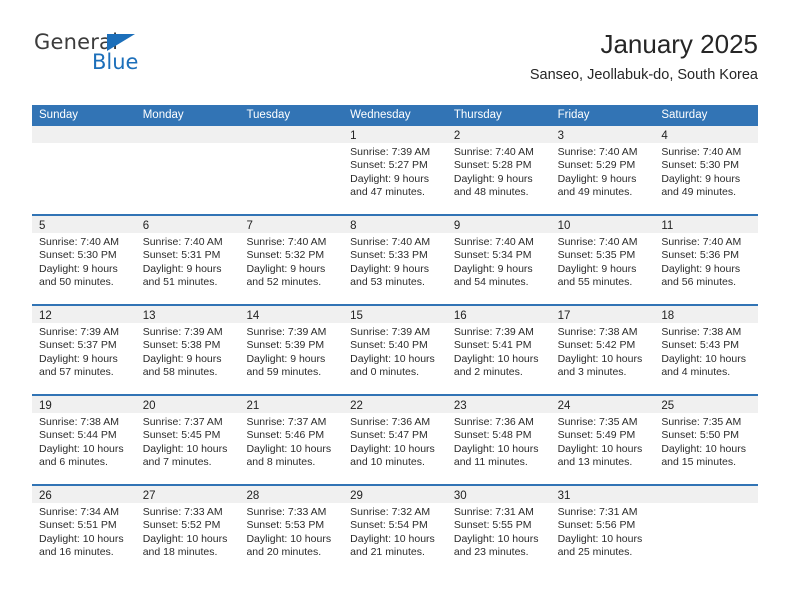 The image size is (792, 612). What do you see at coordinates (181, 525) in the screenshot?
I see `day-detail-line: Sunset: 5:52 PM` at bounding box center [181, 525].